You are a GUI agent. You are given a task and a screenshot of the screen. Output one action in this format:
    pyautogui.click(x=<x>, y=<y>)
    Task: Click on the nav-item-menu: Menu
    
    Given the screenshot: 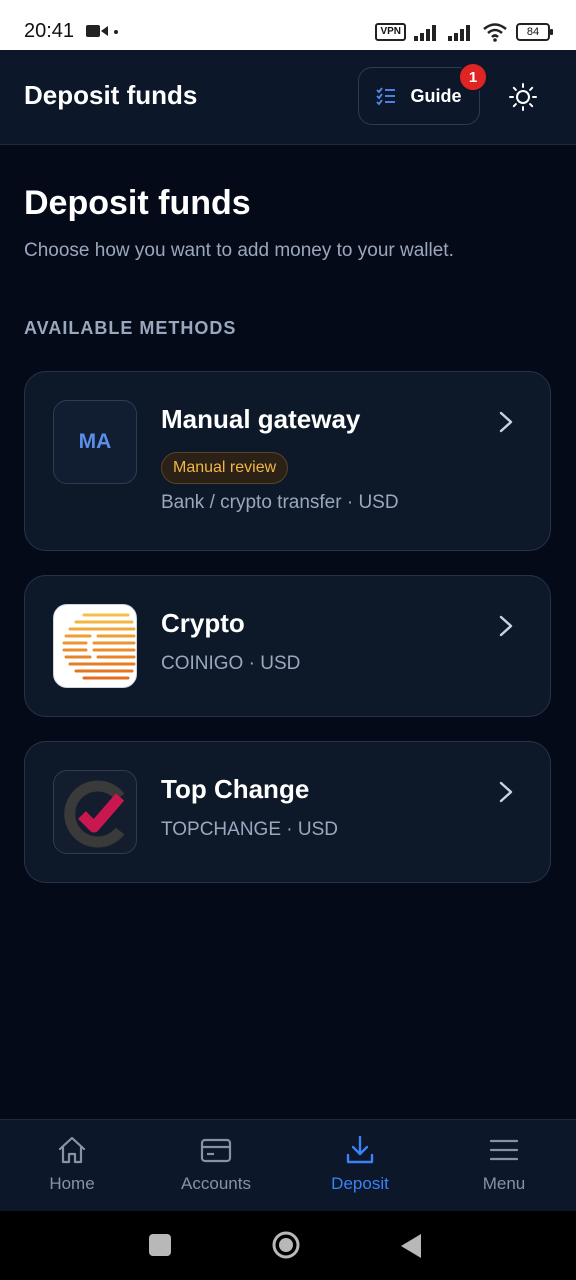 What is the action you would take?
    pyautogui.click(x=504, y=1166)
    